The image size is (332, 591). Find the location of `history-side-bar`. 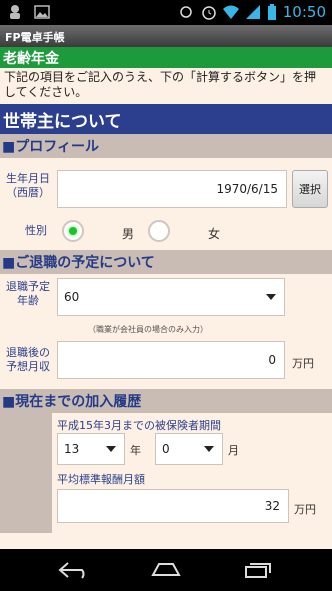

history-side-bar is located at coordinates (26, 473).